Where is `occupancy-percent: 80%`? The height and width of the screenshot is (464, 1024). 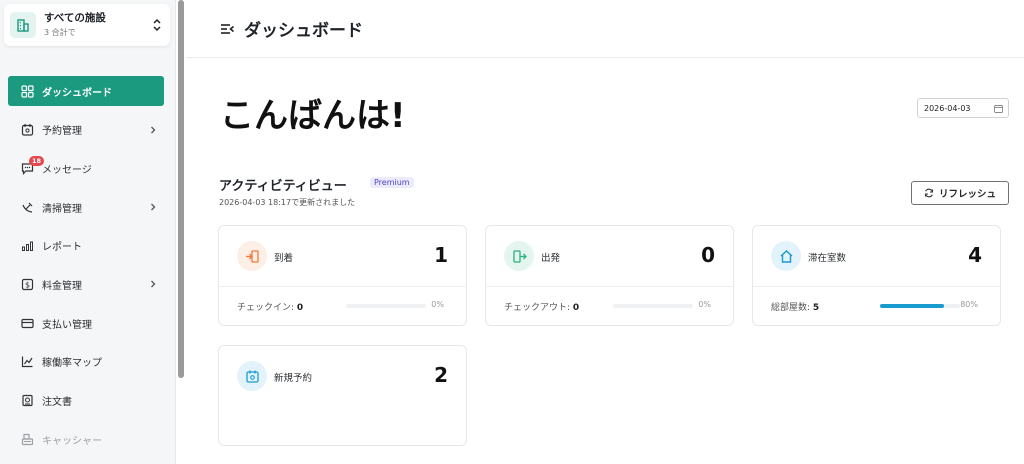
occupancy-percent: 80% is located at coordinates (969, 304).